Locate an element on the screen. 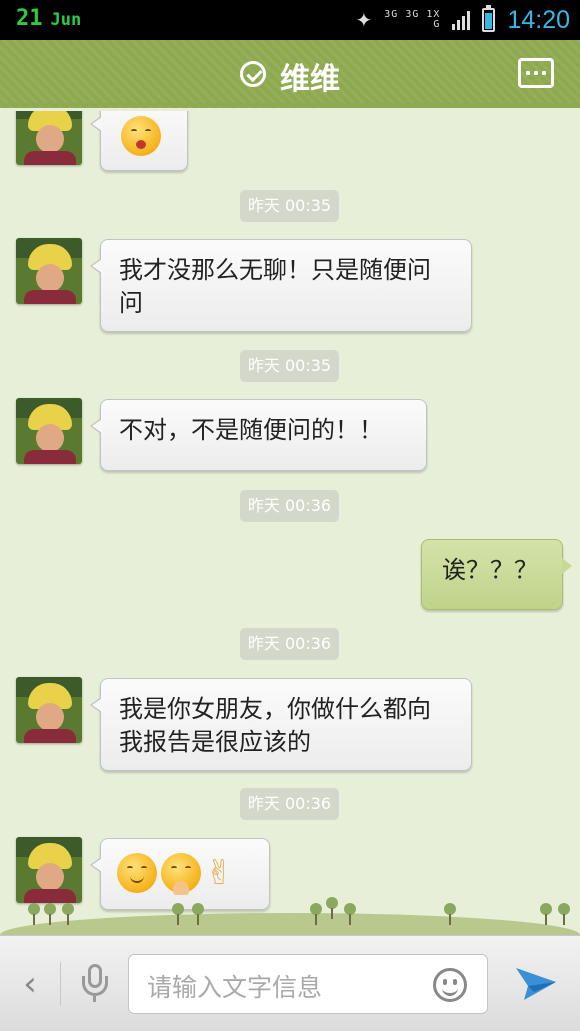 This screenshot has height=1031, width=580. smile-emoji-icon is located at coordinates (137, 873).